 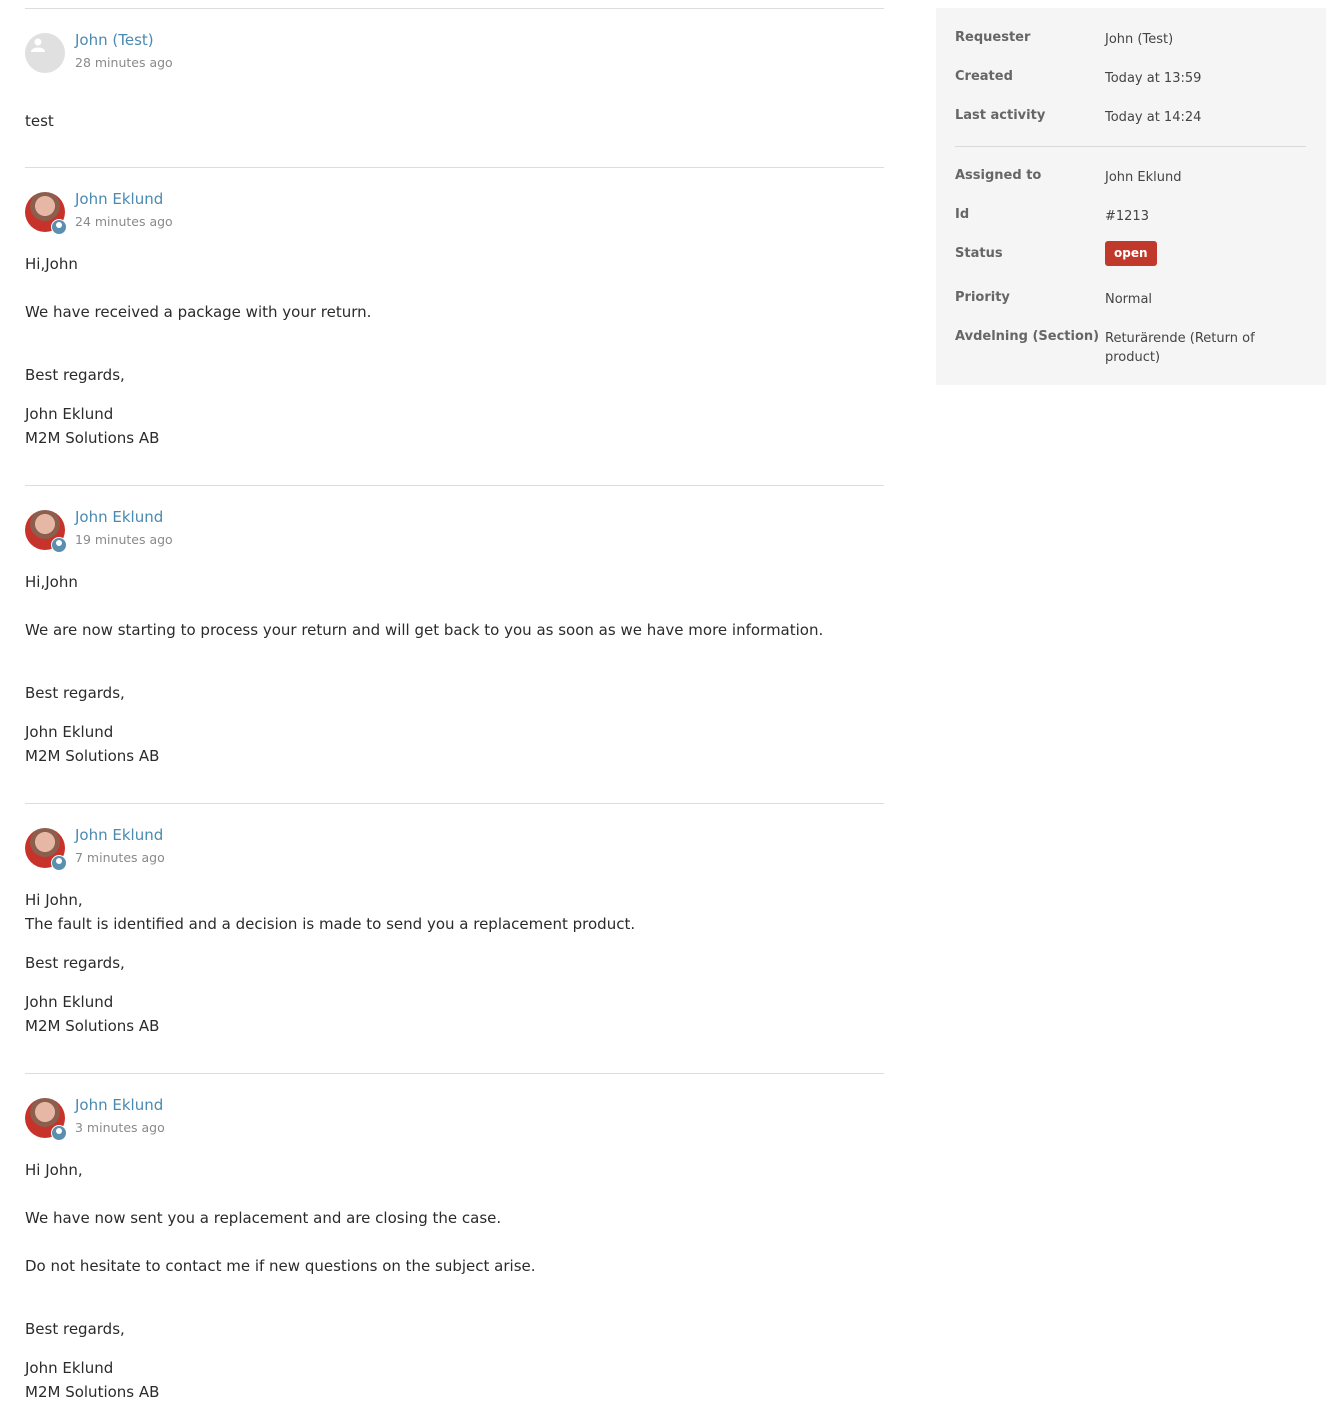 I want to click on comment-header: John Eklund 19 minutes ago, so click(x=454, y=519).